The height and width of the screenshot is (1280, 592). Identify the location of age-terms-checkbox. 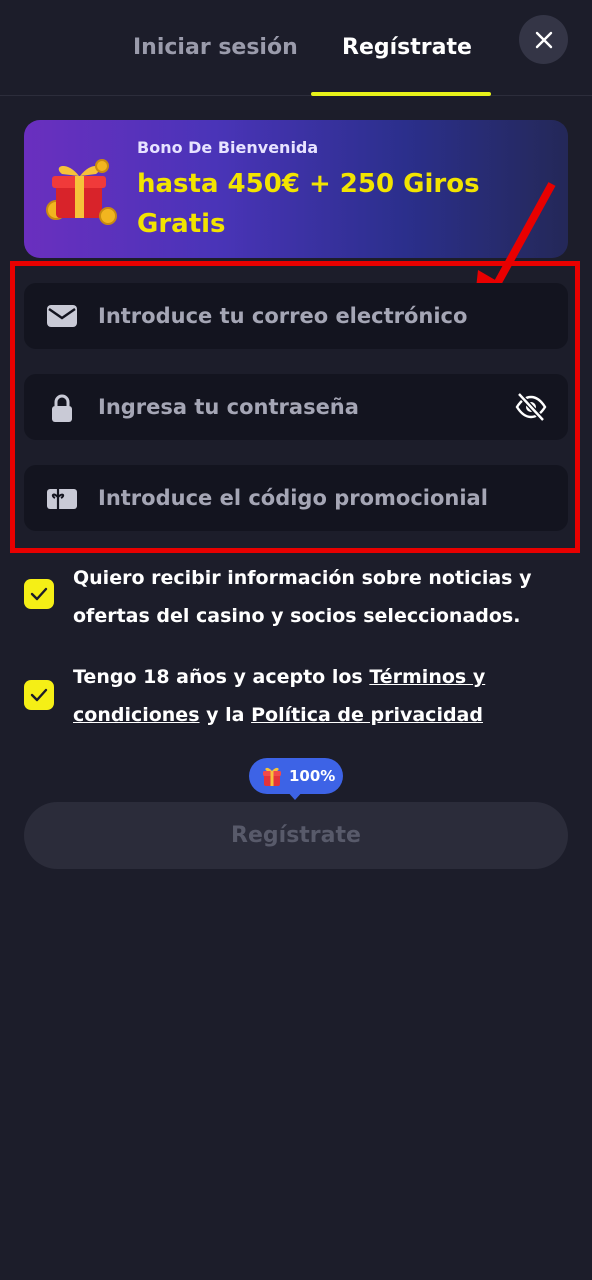
(39, 695).